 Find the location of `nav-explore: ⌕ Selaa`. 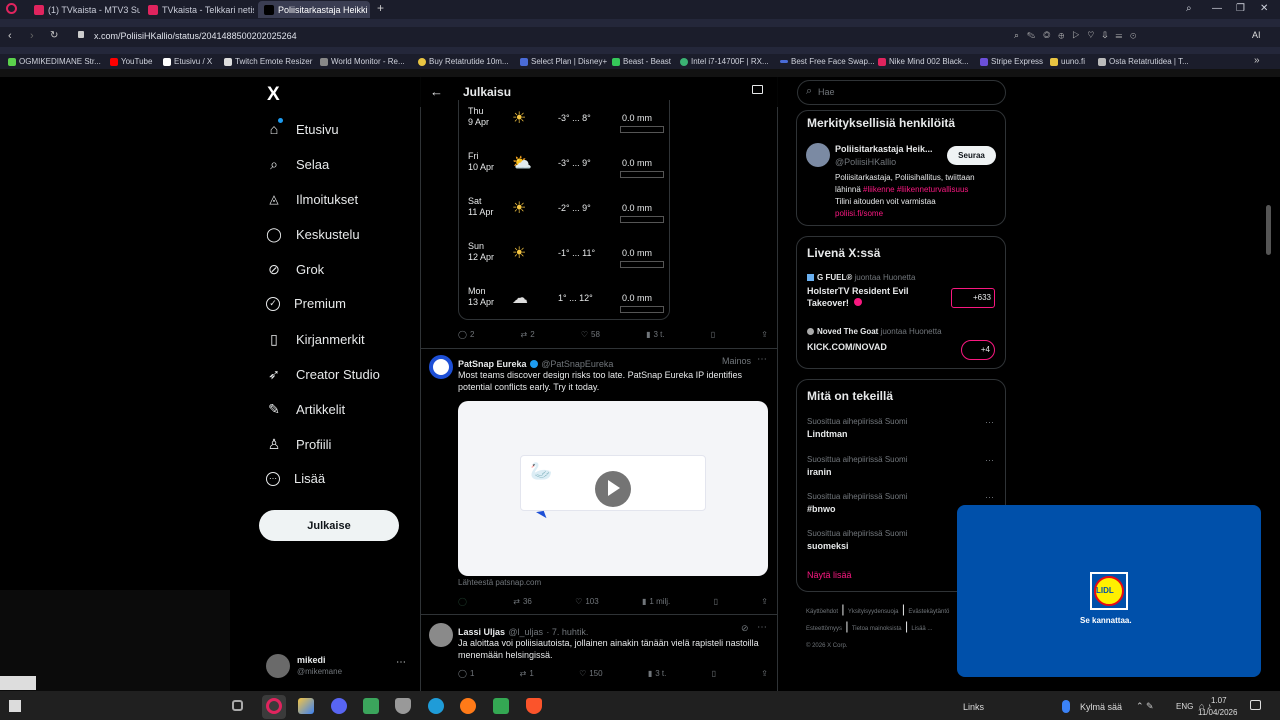

nav-explore: ⌕ Selaa is located at coordinates (297, 164).